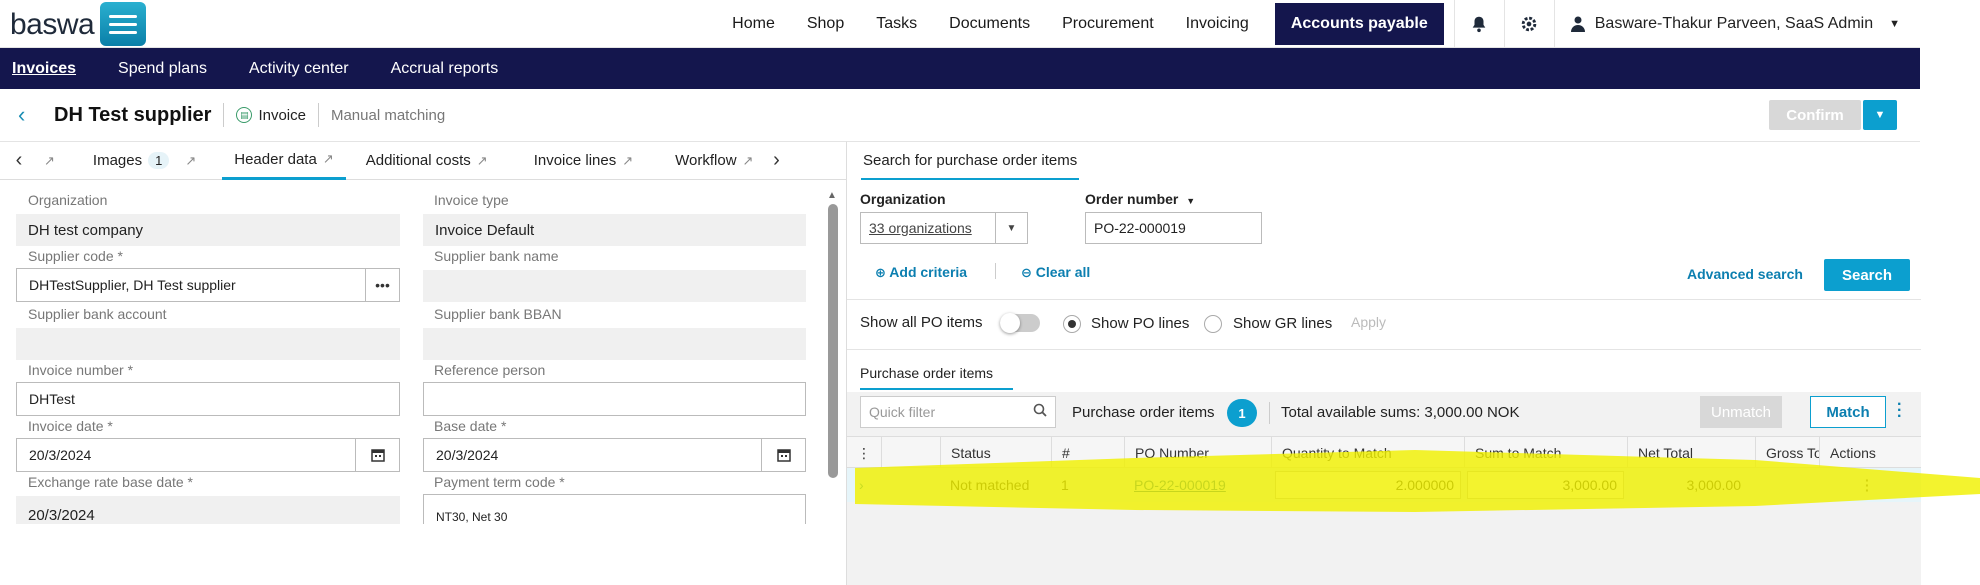  What do you see at coordinates (1087, 453) in the screenshot?
I see `column-number: #` at bounding box center [1087, 453].